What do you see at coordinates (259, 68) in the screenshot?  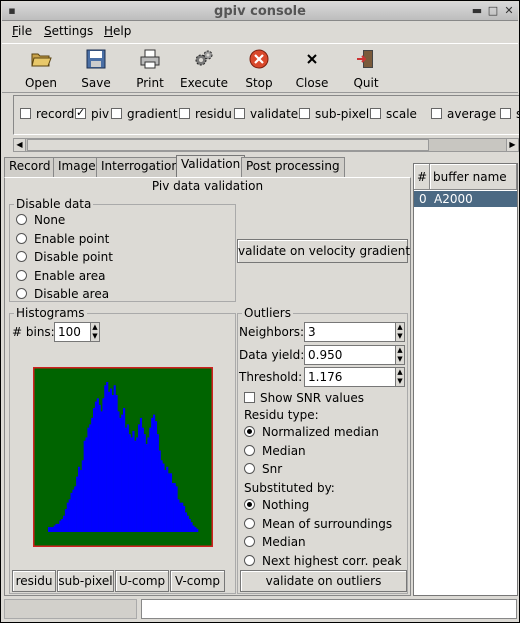 I see `stop-button: Stop` at bounding box center [259, 68].